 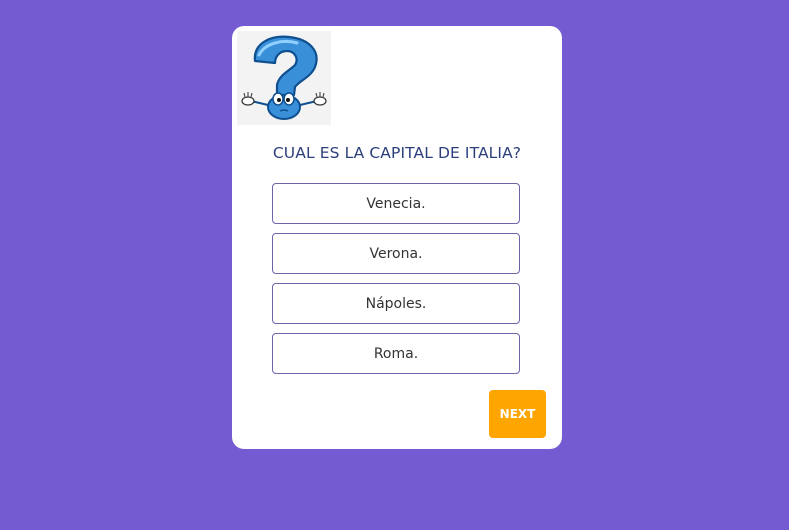 What do you see at coordinates (396, 353) in the screenshot?
I see `answer-option-roma: Roma.` at bounding box center [396, 353].